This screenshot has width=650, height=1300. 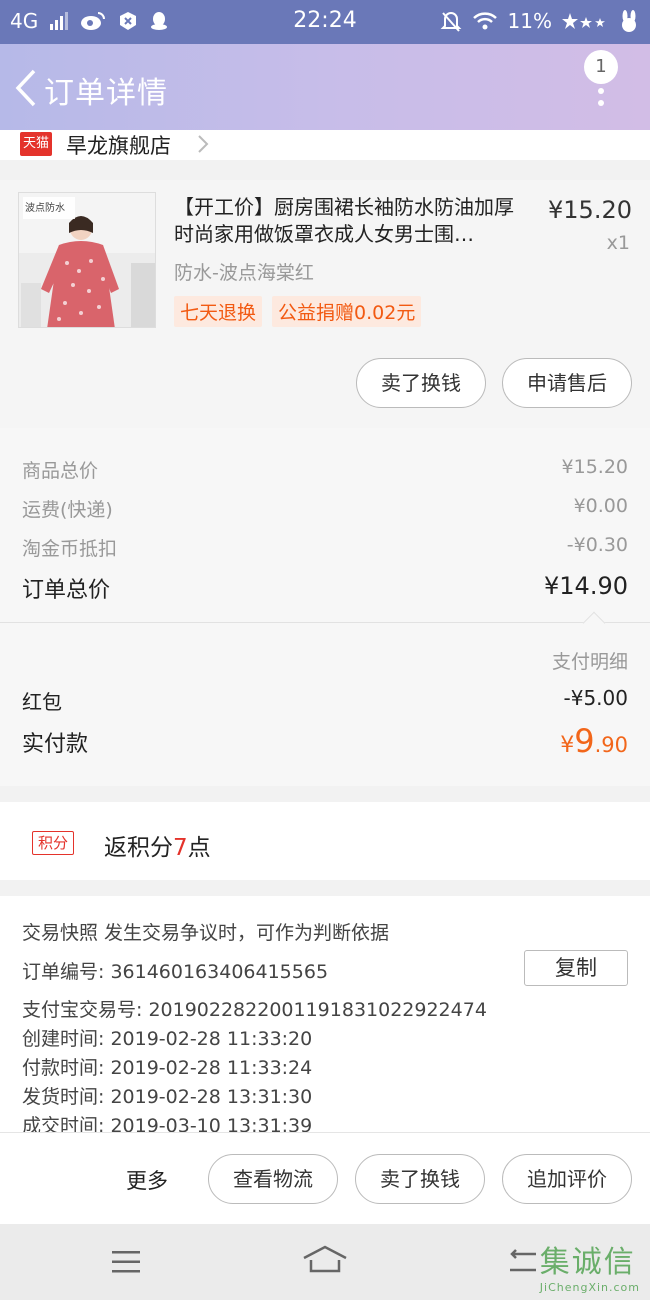 What do you see at coordinates (167, 1123) in the screenshot?
I see `completed-time: 成交时间: 2019-03-10 13:31:39` at bounding box center [167, 1123].